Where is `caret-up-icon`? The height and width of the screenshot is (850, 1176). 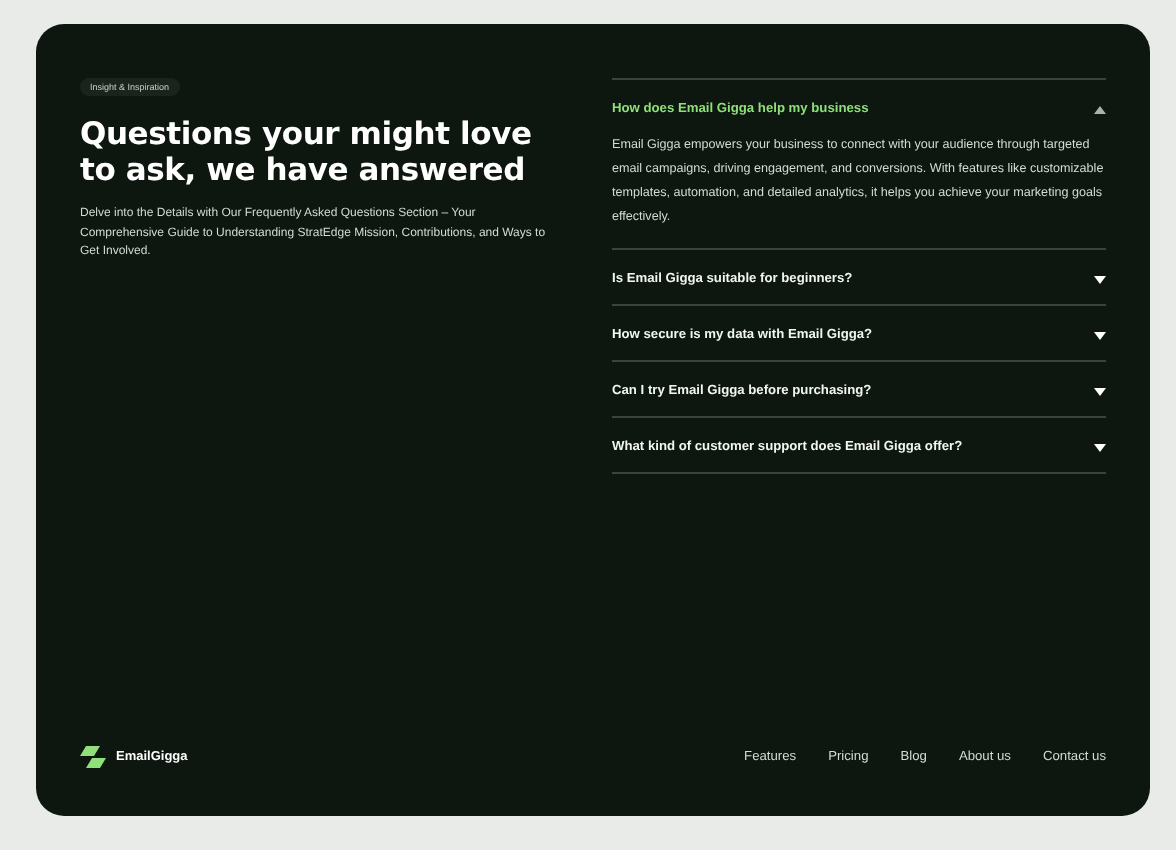
caret-up-icon is located at coordinates (1100, 109).